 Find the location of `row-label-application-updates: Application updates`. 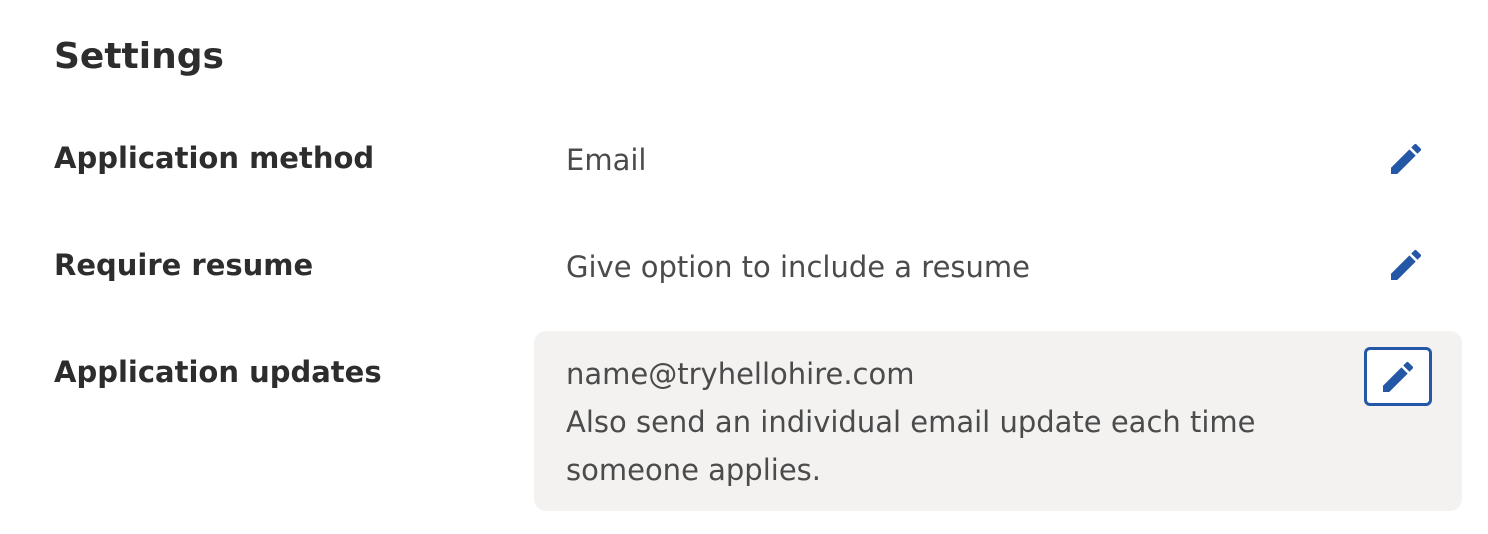

row-label-application-updates: Application updates is located at coordinates (218, 372).